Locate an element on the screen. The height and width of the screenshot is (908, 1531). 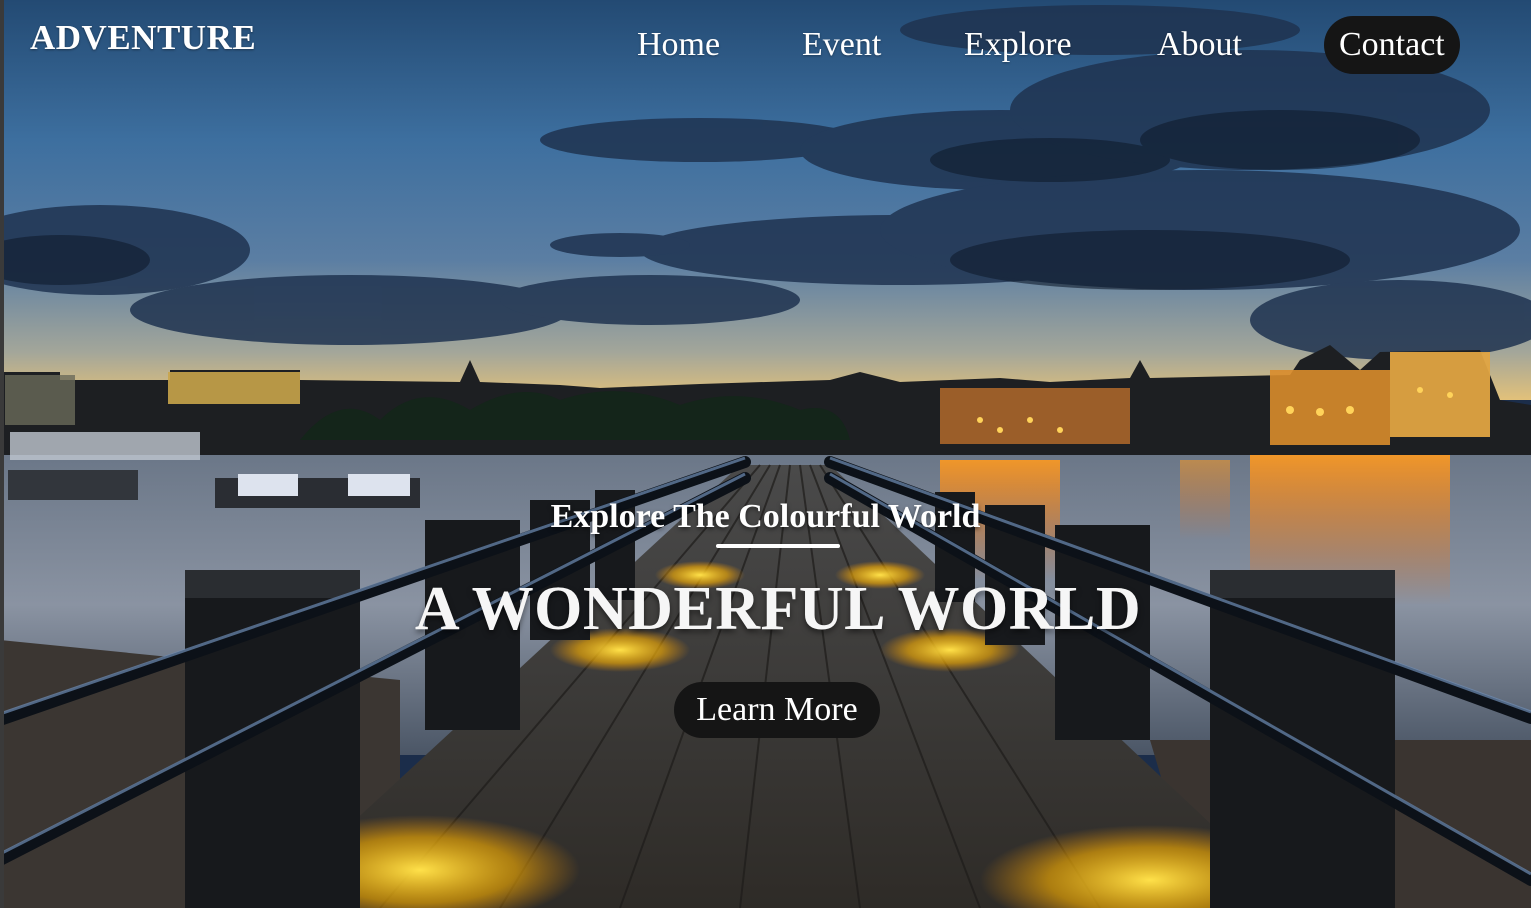
learn-more-button: Learn More is located at coordinates (777, 710).